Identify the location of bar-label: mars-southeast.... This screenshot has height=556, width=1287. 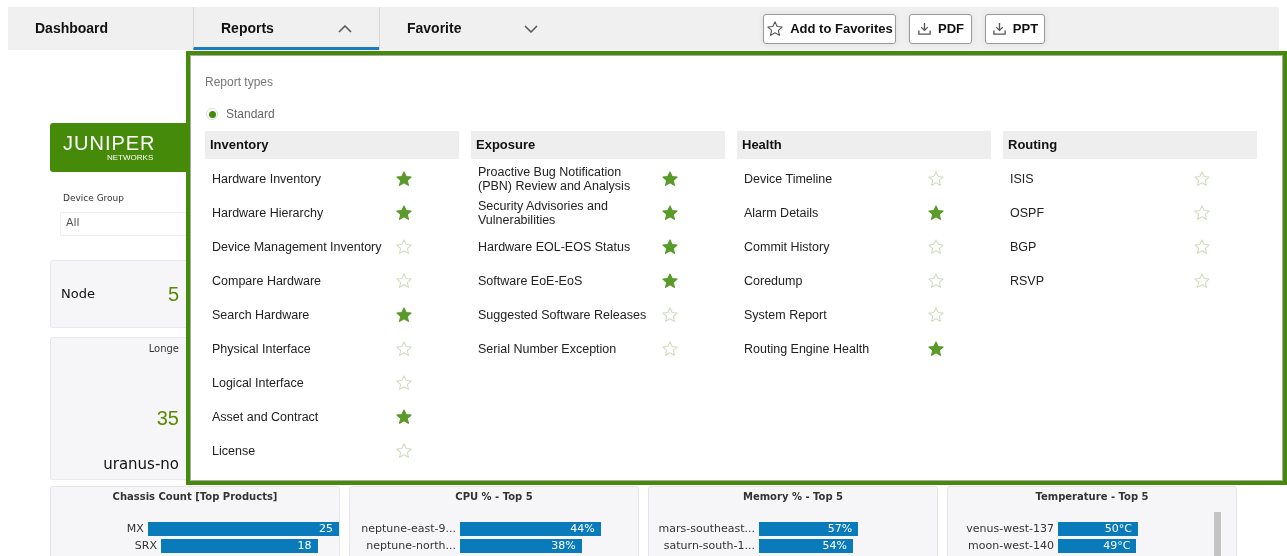
(706, 528).